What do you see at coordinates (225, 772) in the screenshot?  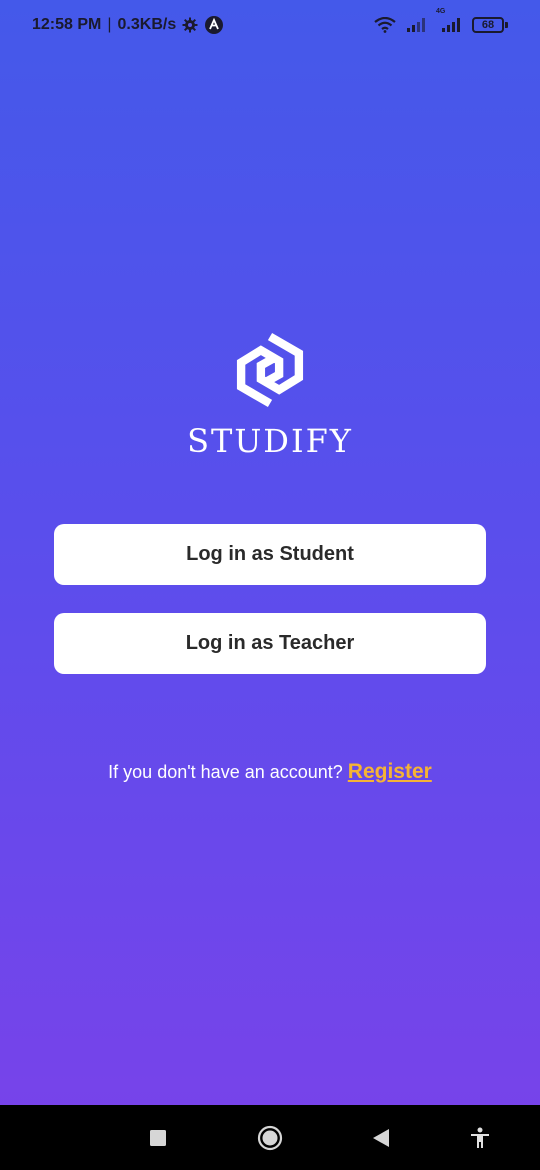 I see `register-prompt: If you don't have an account?` at bounding box center [225, 772].